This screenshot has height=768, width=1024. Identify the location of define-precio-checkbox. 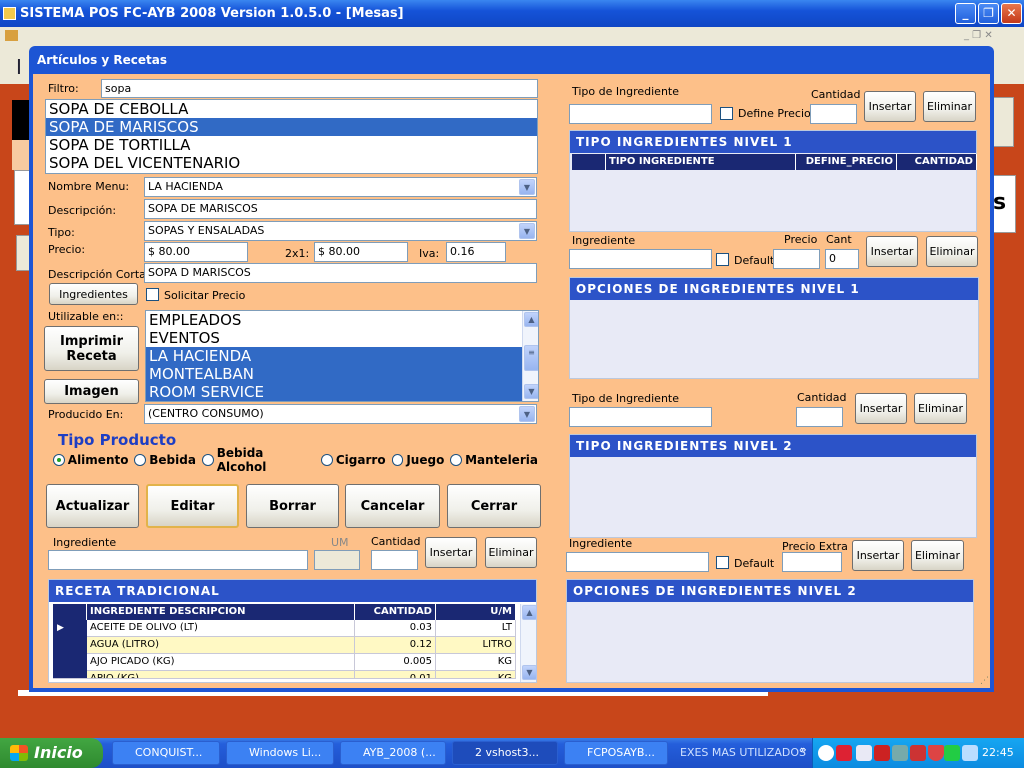
(726, 113).